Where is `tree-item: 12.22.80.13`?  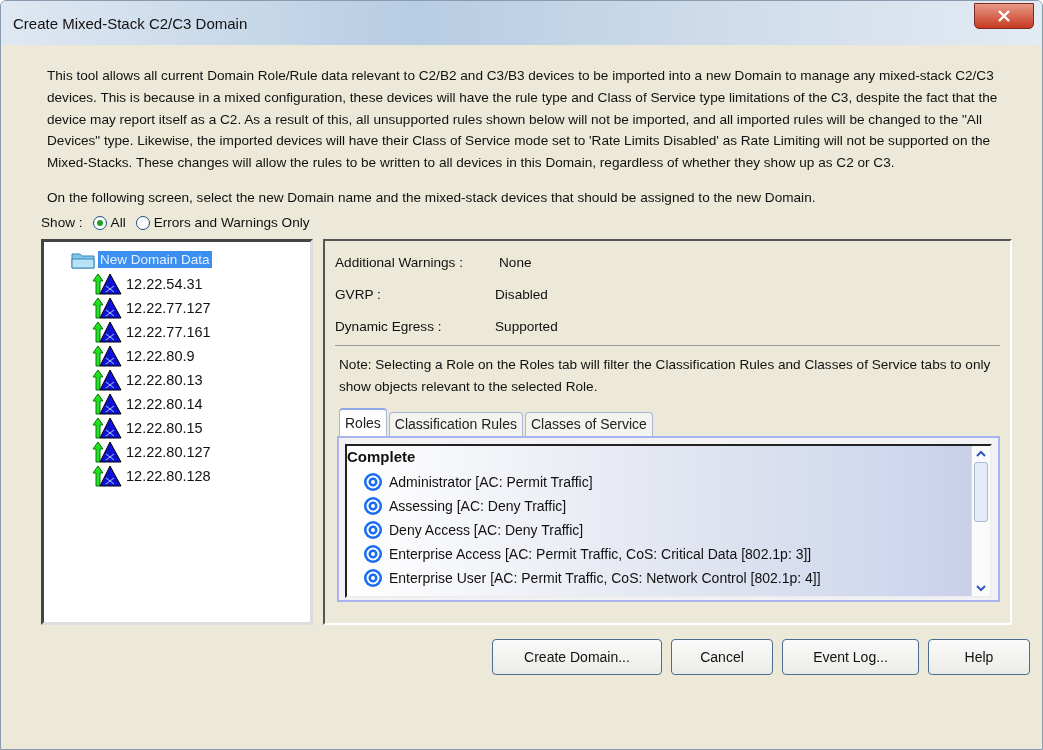
tree-item: 12.22.80.13 is located at coordinates (164, 380).